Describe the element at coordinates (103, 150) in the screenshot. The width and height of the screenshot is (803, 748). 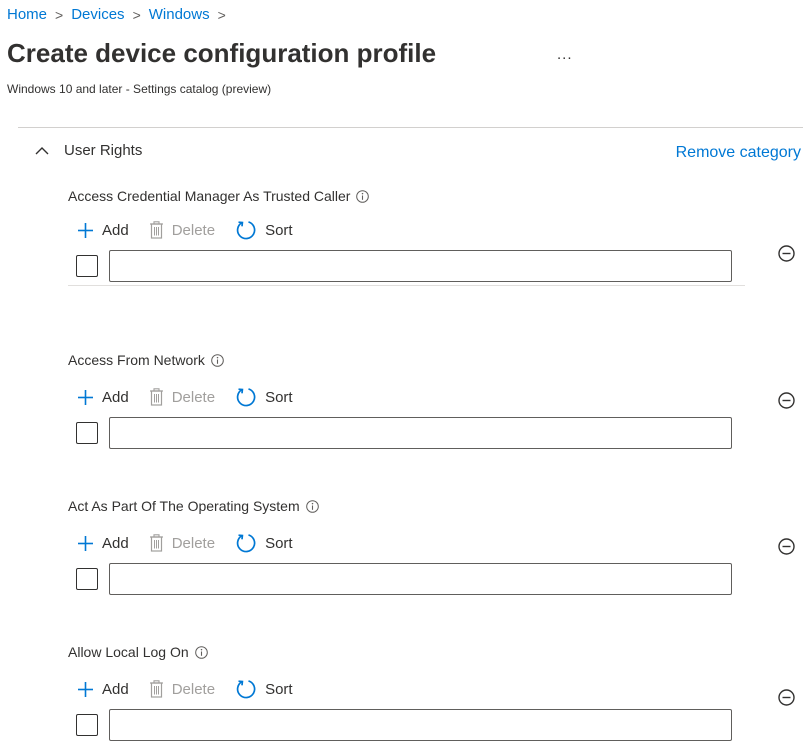
I see `category-name: User Rights` at that location.